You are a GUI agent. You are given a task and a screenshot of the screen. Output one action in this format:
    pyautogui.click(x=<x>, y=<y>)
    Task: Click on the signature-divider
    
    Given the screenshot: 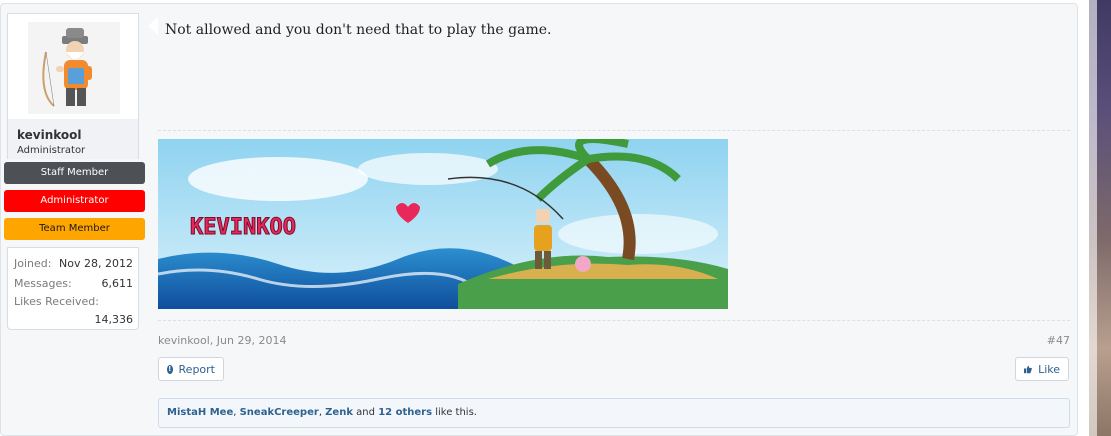 What is the action you would take?
    pyautogui.click(x=614, y=130)
    